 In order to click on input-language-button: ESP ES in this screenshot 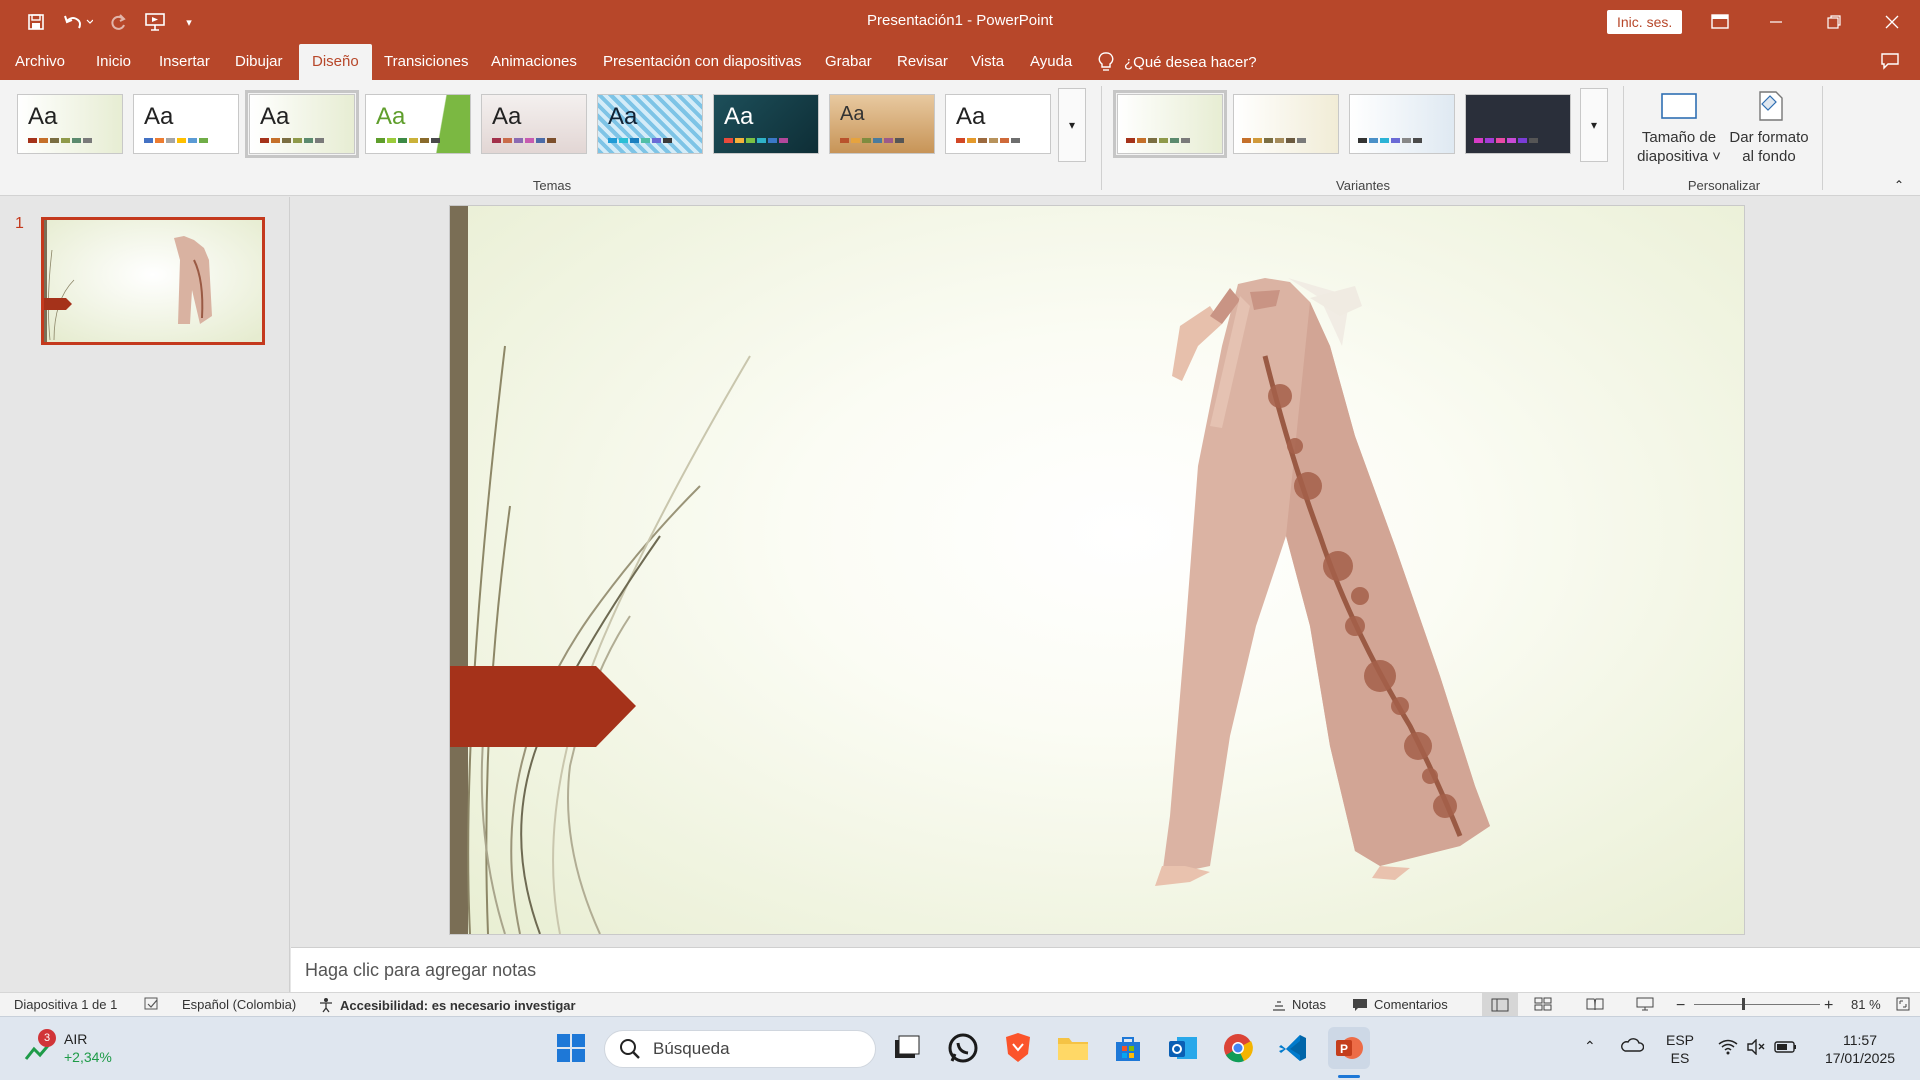, I will do `click(1680, 1049)`.